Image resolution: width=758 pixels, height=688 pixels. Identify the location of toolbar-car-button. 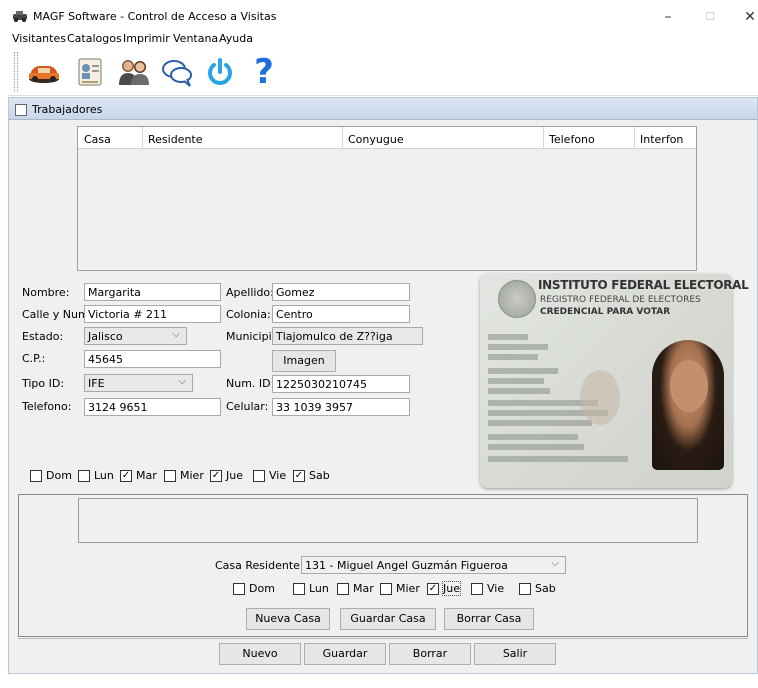
(44, 72).